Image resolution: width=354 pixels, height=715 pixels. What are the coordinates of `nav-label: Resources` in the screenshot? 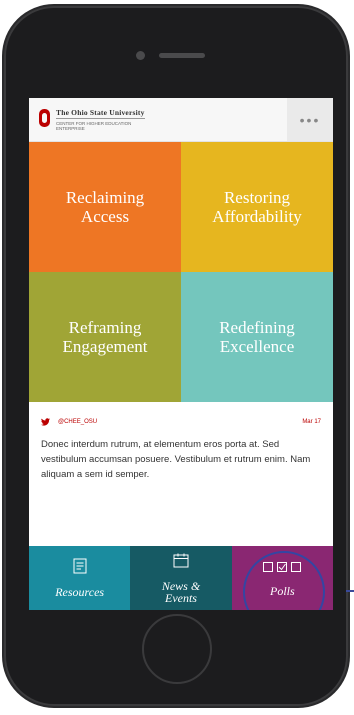 It's located at (80, 592).